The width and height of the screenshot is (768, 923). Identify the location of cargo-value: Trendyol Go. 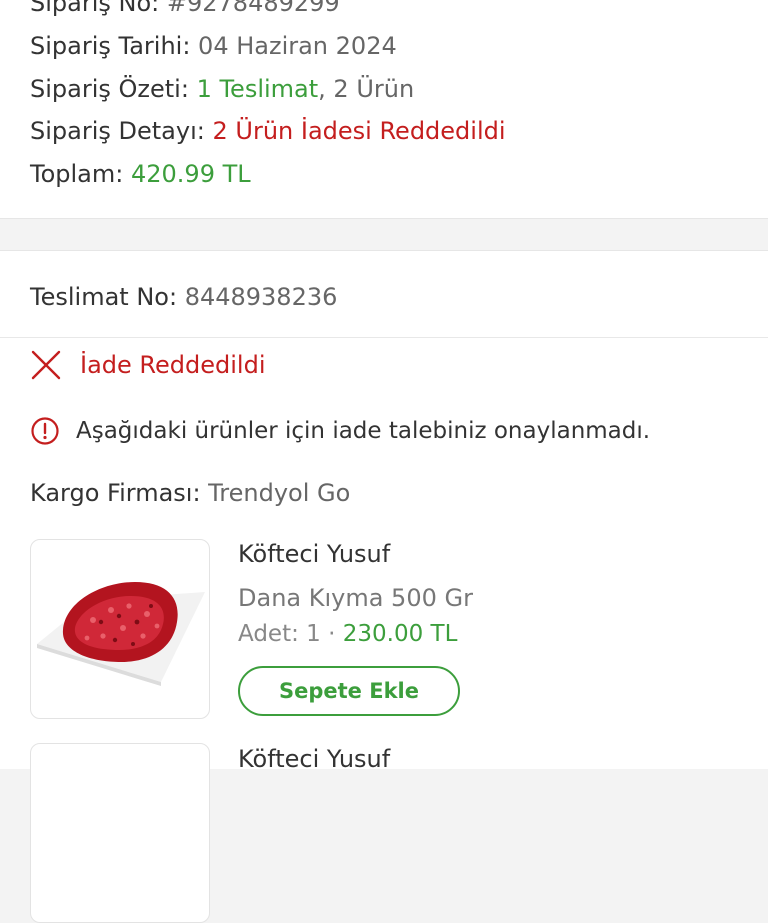
(279, 493).